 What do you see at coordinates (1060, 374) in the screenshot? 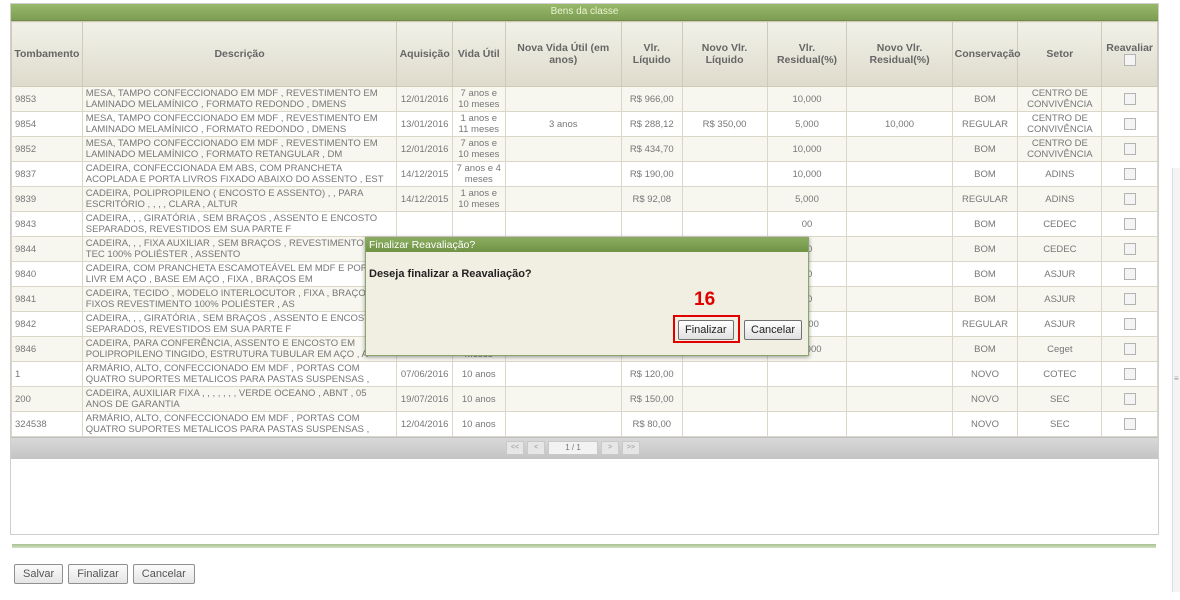
I see `cell-setor: COTEC` at bounding box center [1060, 374].